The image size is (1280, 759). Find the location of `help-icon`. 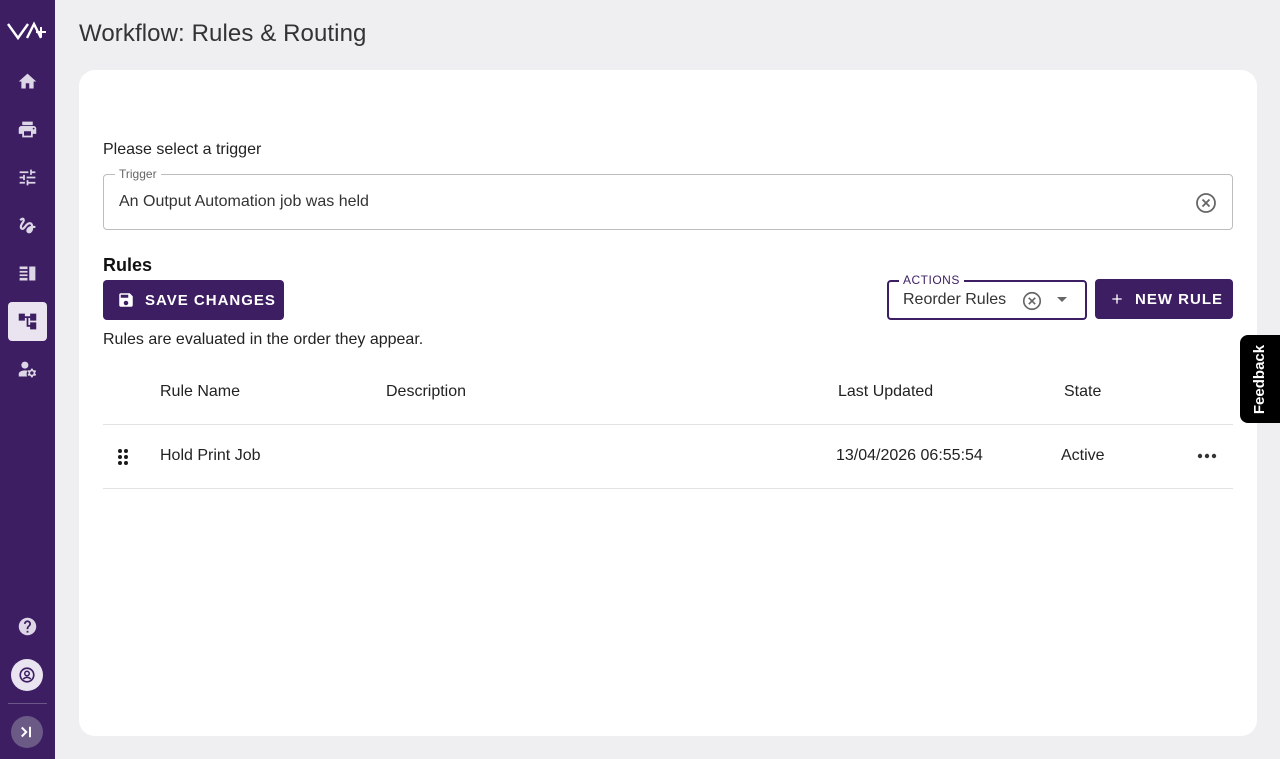

help-icon is located at coordinates (27, 626).